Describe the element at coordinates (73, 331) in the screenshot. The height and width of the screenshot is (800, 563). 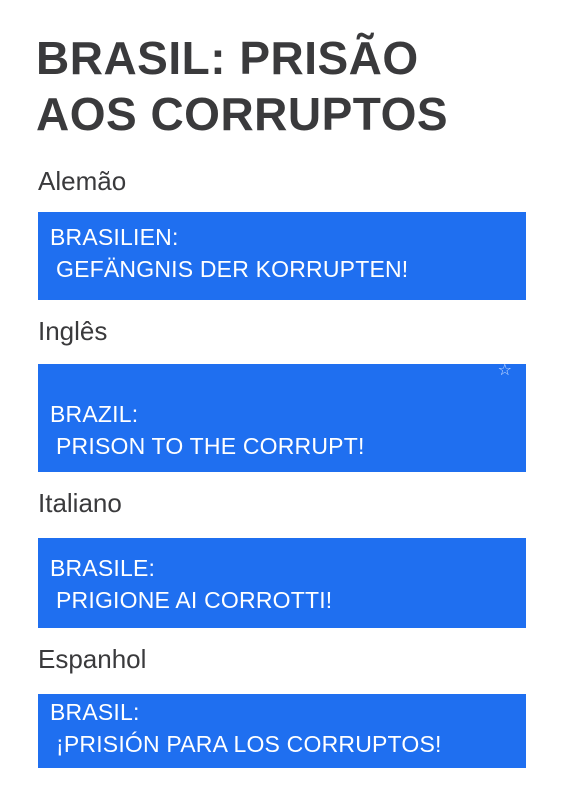
I see `language-label-english: Inglês` at that location.